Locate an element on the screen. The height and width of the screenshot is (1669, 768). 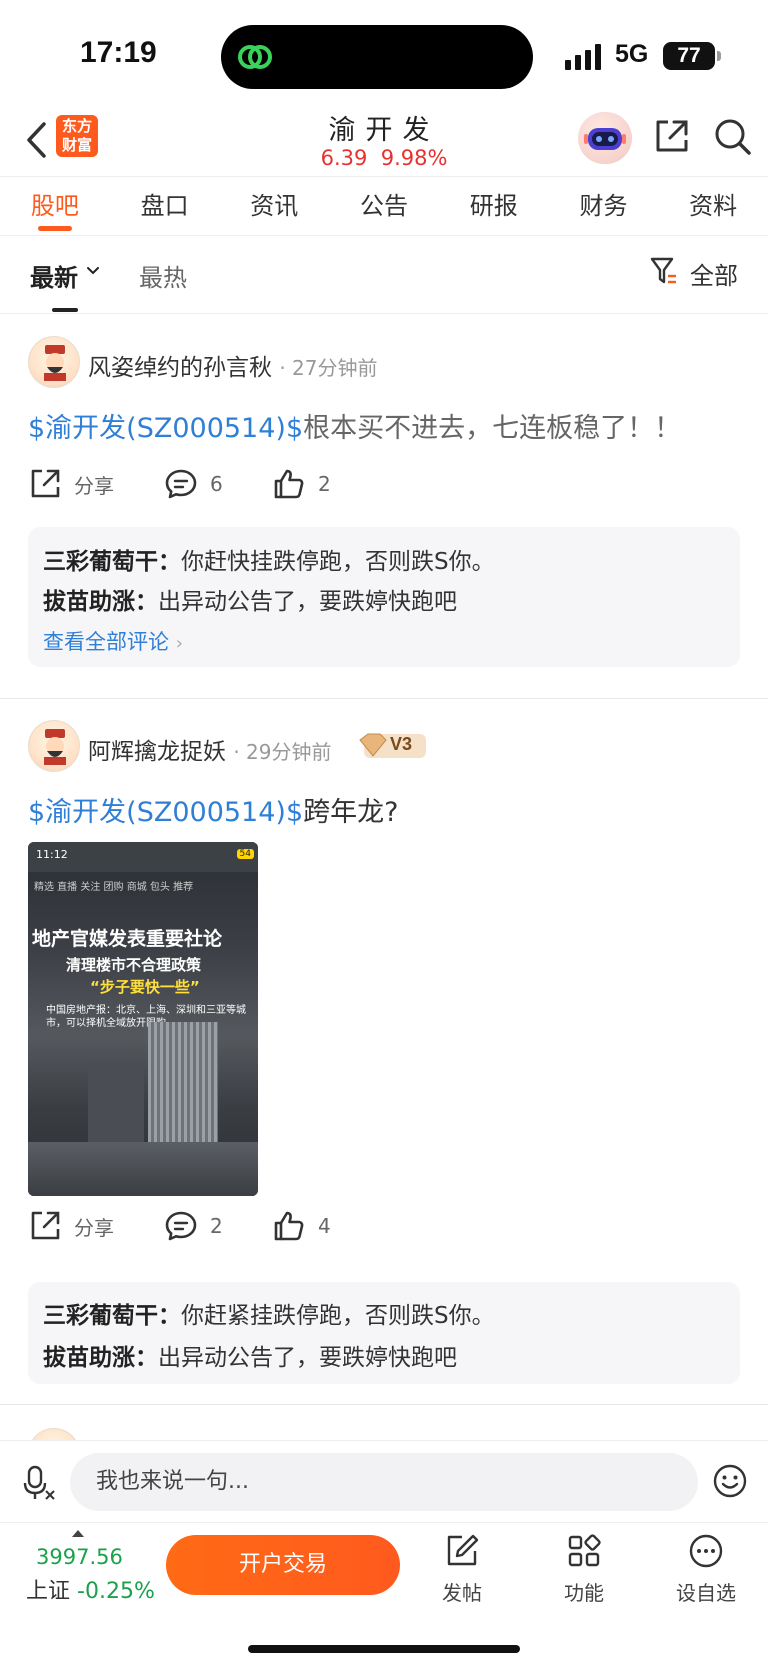
add-watchlist-button: 设自选 is located at coordinates (706, 1569).